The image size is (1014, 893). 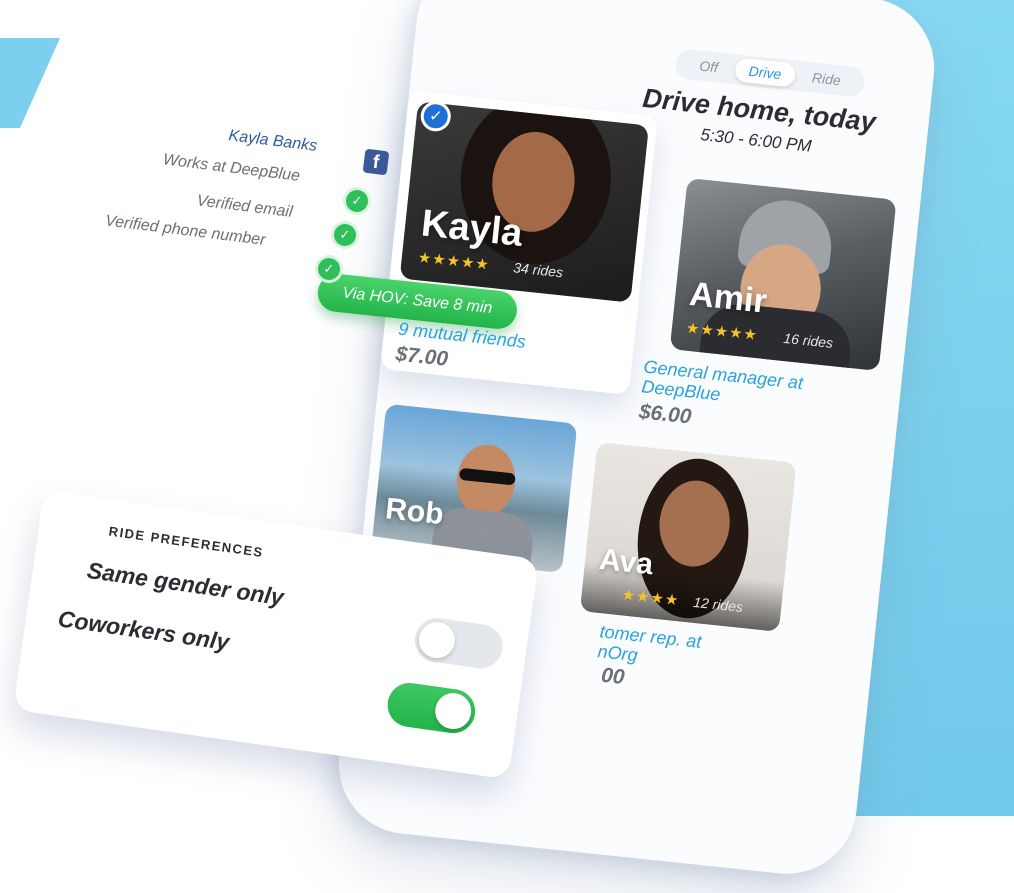 I want to click on pref-label-coworkers: Coworkers only, so click(x=143, y=630).